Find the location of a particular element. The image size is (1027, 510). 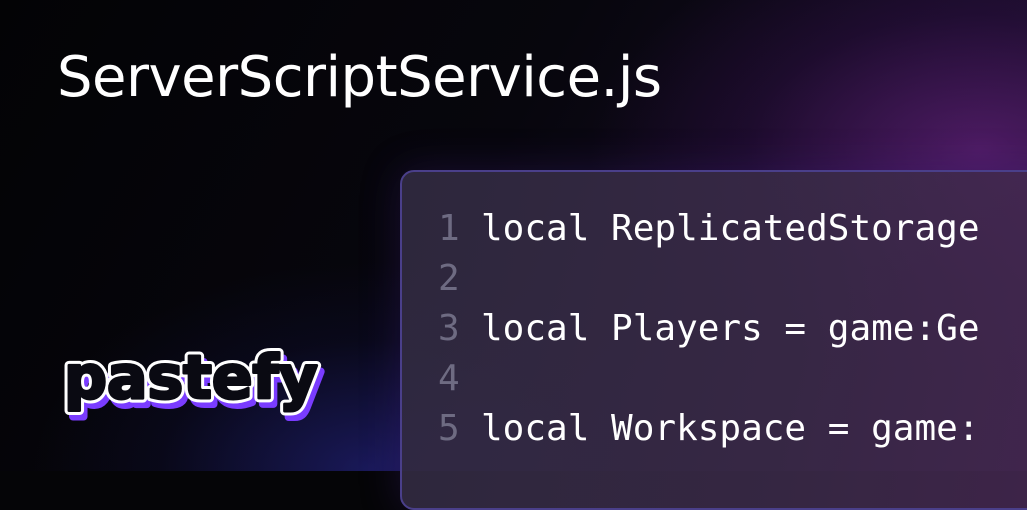

line-number: 1 is located at coordinates (449, 228).